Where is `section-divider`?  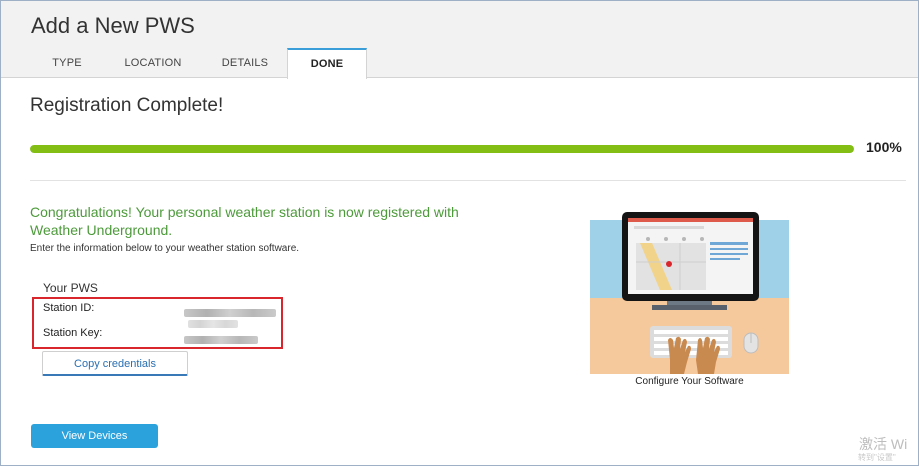 section-divider is located at coordinates (468, 180).